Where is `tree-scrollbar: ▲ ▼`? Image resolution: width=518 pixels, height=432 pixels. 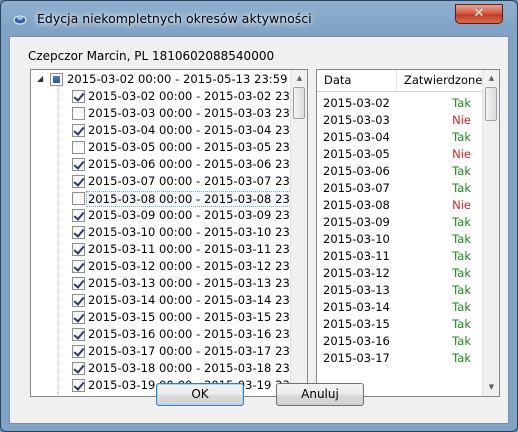 tree-scrollbar: ▲ ▼ is located at coordinates (298, 233).